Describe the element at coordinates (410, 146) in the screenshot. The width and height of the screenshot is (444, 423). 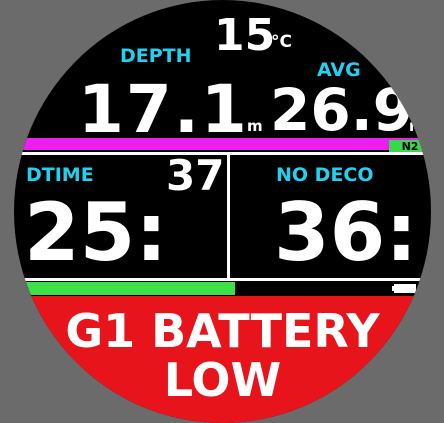
I see `n2-badge: N2` at that location.